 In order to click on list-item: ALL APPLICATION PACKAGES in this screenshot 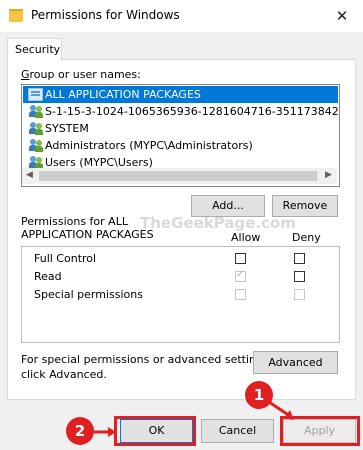, I will do `click(180, 94)`.